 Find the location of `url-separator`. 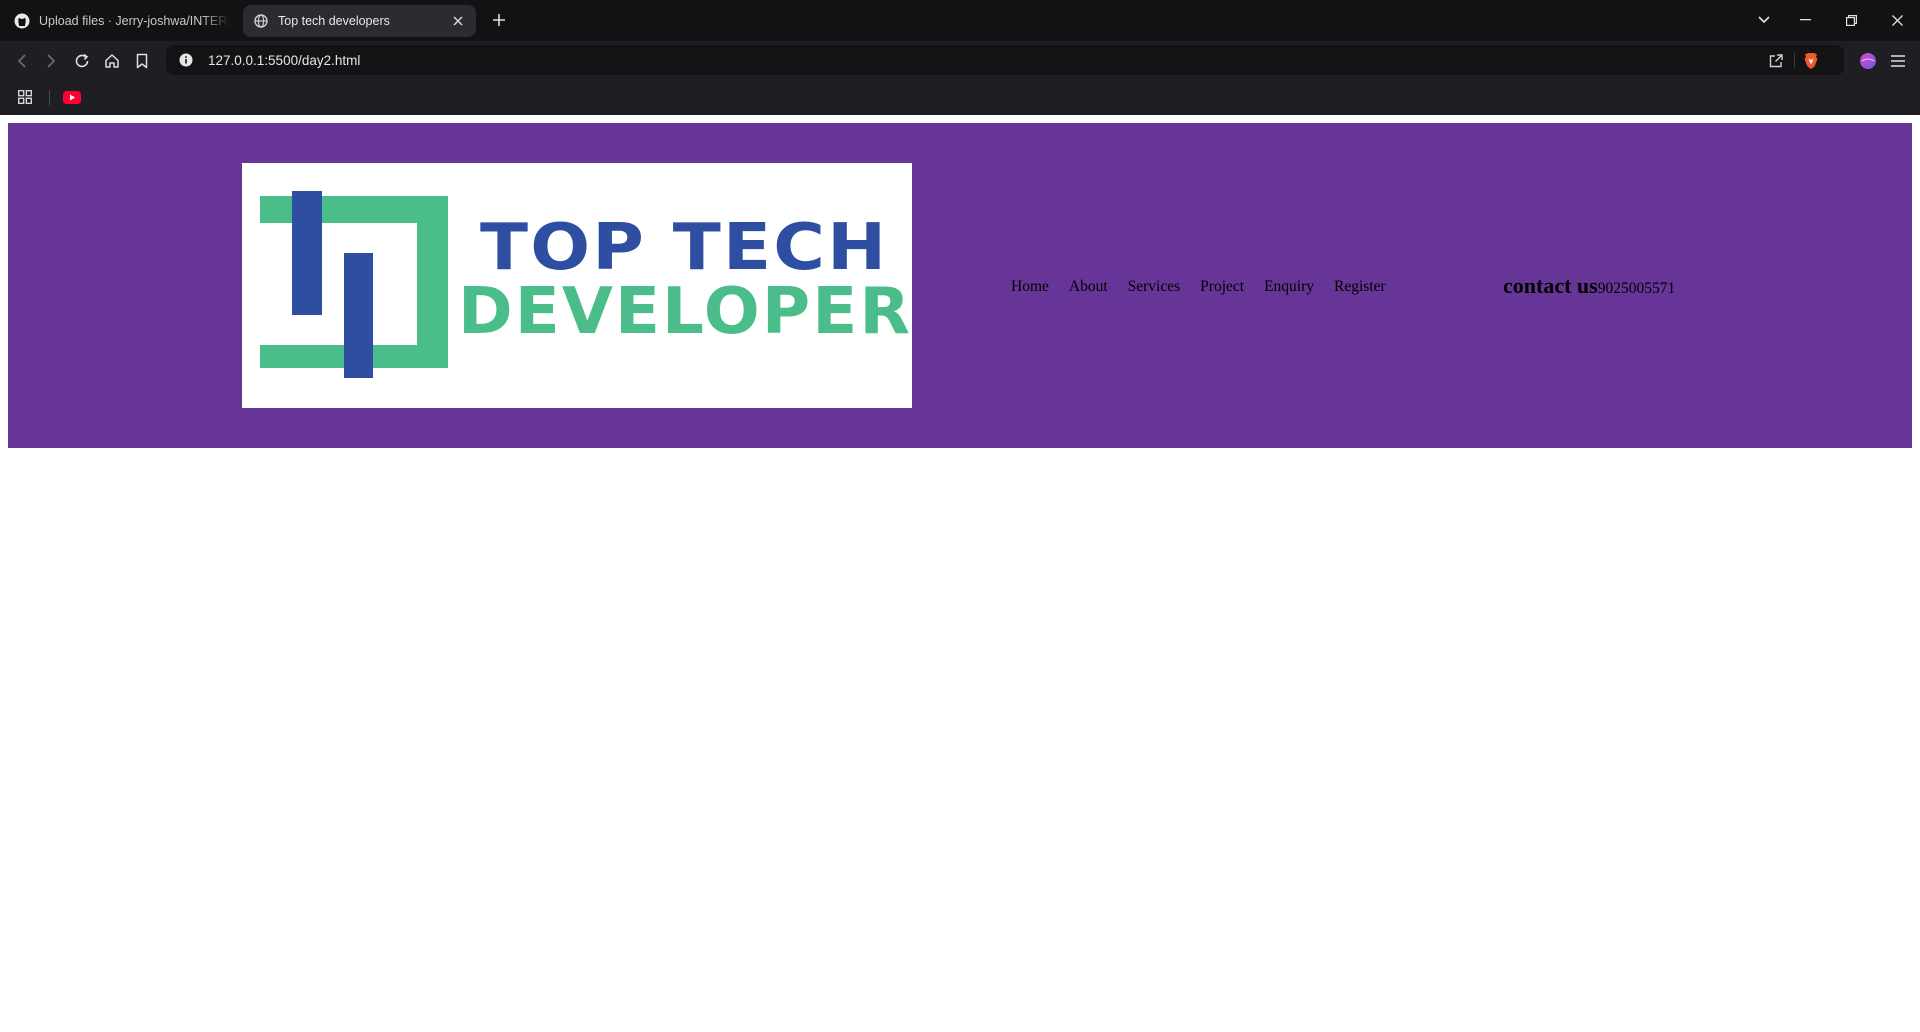

url-separator is located at coordinates (1794, 60).